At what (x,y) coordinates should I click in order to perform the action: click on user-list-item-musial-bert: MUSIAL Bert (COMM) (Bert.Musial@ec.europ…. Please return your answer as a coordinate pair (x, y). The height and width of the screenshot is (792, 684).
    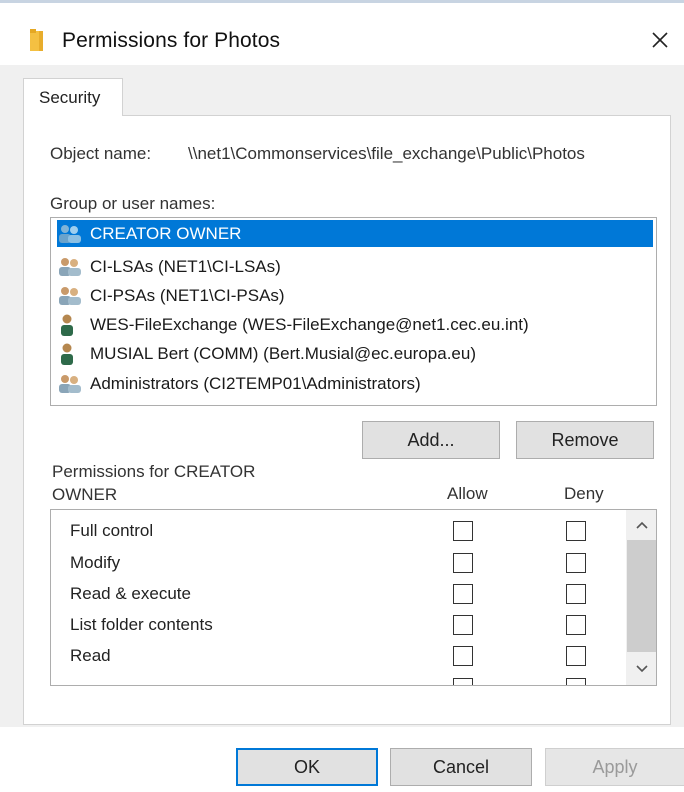
    Looking at the image, I should click on (356, 353).